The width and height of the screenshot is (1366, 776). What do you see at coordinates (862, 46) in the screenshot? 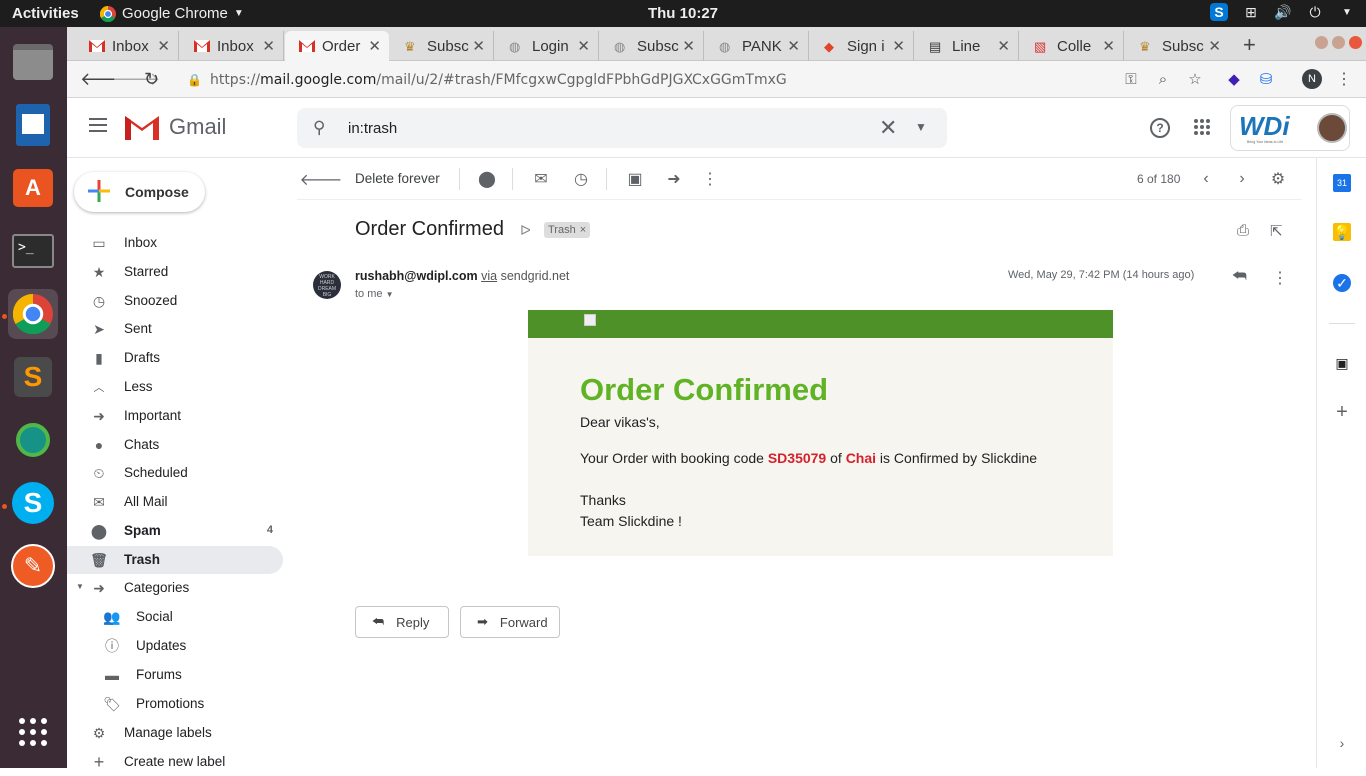
I see `tab-sign-in: ◆ Sign i ✕` at bounding box center [862, 46].